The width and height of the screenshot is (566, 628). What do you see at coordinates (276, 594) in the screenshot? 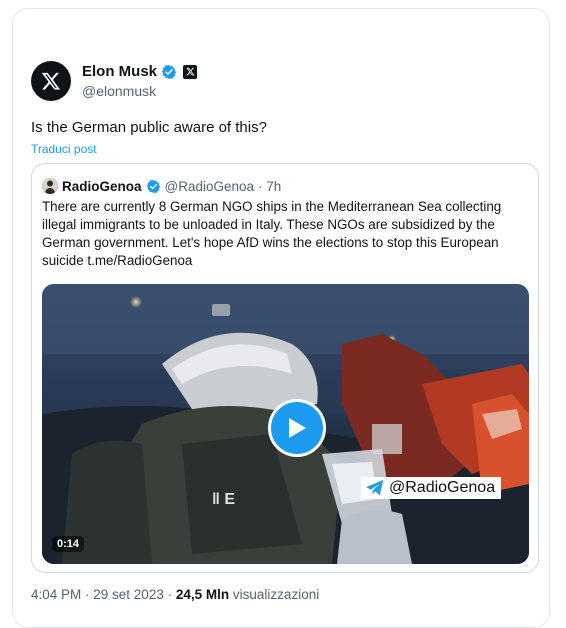
I see `views-label: visualizzazioni` at bounding box center [276, 594].